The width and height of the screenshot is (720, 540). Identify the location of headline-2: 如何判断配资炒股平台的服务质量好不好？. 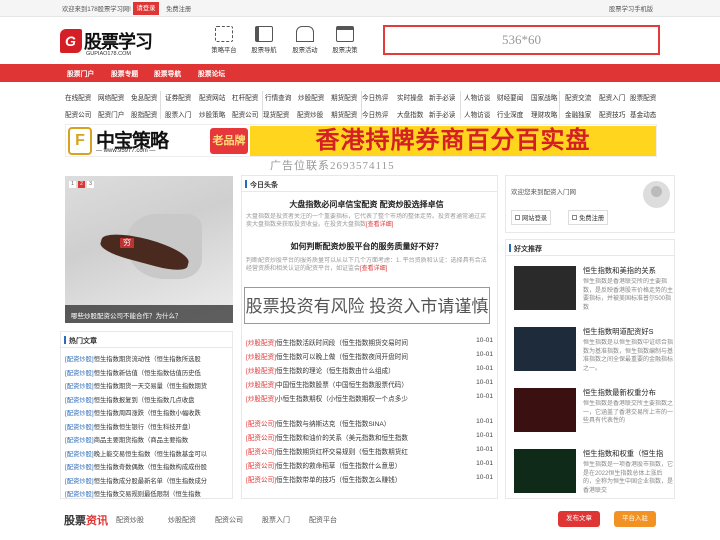
(366, 246).